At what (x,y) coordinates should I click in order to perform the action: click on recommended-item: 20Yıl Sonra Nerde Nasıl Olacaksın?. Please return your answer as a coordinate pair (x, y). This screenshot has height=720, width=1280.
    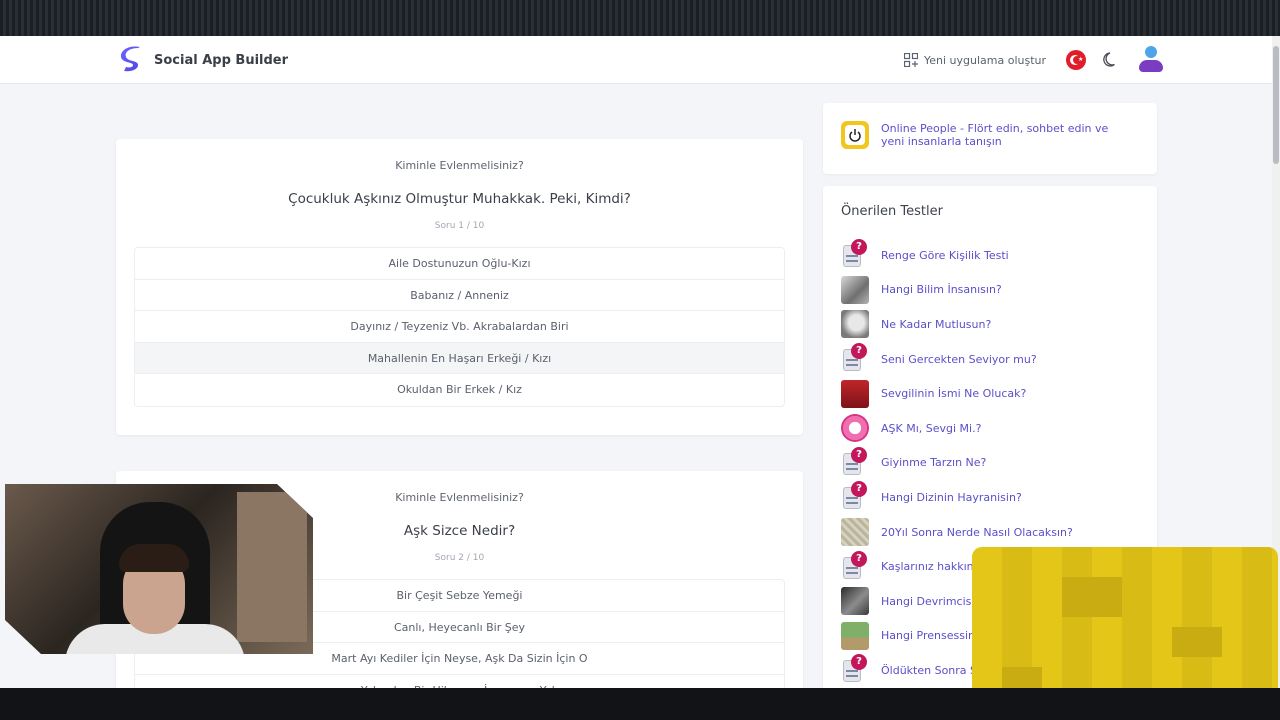
    Looking at the image, I should click on (991, 532).